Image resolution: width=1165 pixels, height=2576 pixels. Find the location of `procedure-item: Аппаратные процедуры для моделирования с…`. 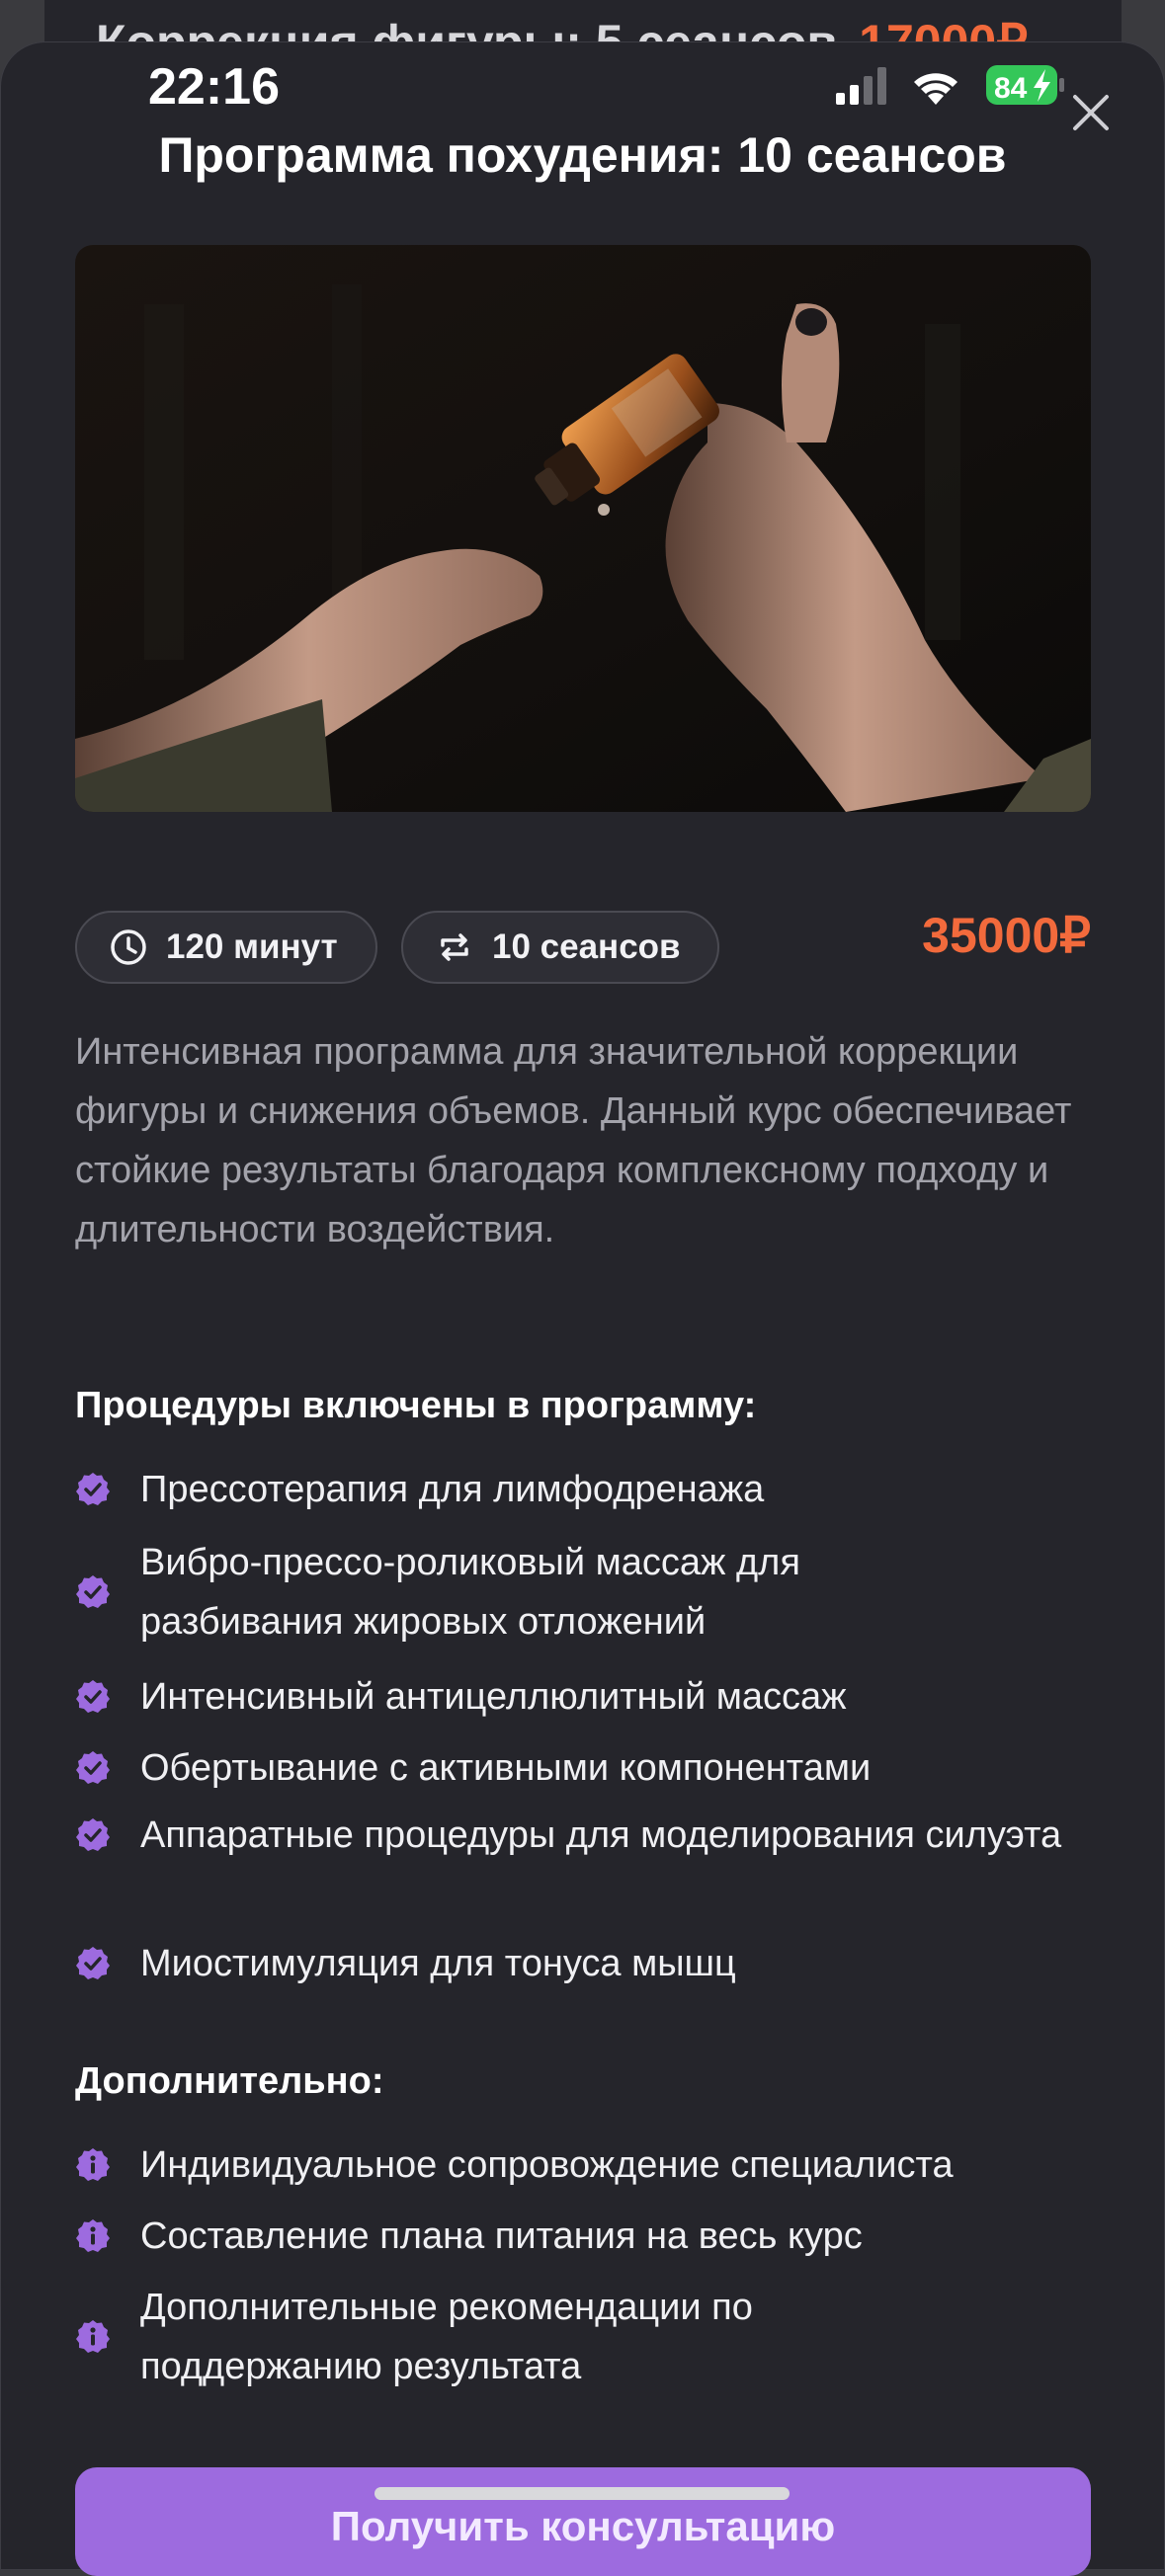

procedure-item: Аппаратные процедуры для моделирования с… is located at coordinates (584, 1835).